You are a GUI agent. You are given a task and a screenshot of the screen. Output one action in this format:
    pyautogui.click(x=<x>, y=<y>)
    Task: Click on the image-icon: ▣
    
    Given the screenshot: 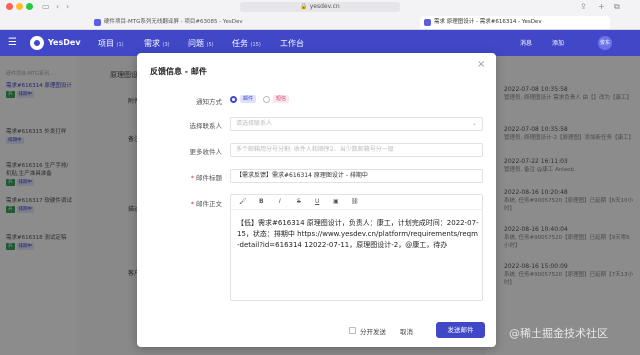 What is the action you would take?
    pyautogui.click(x=336, y=201)
    